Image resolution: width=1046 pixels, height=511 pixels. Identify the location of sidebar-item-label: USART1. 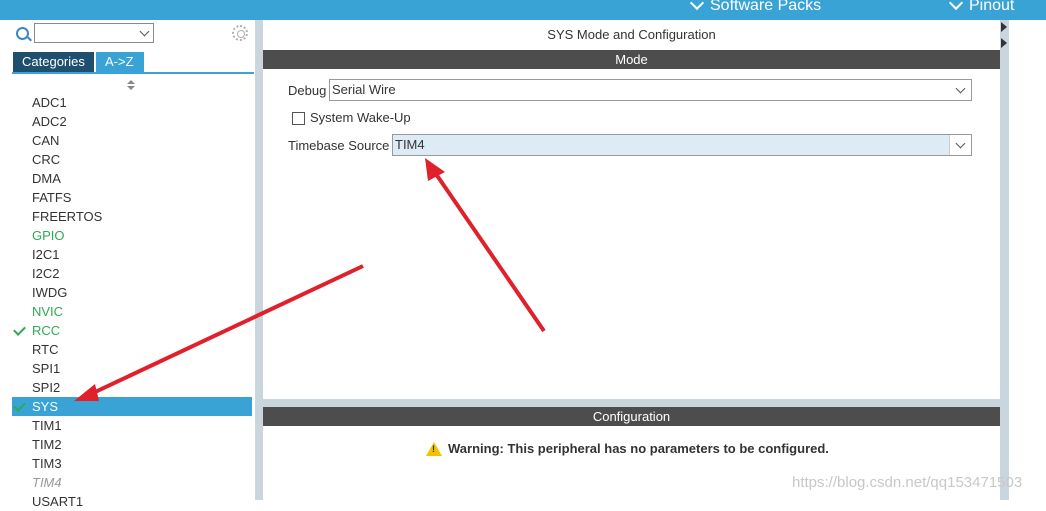
(58, 501).